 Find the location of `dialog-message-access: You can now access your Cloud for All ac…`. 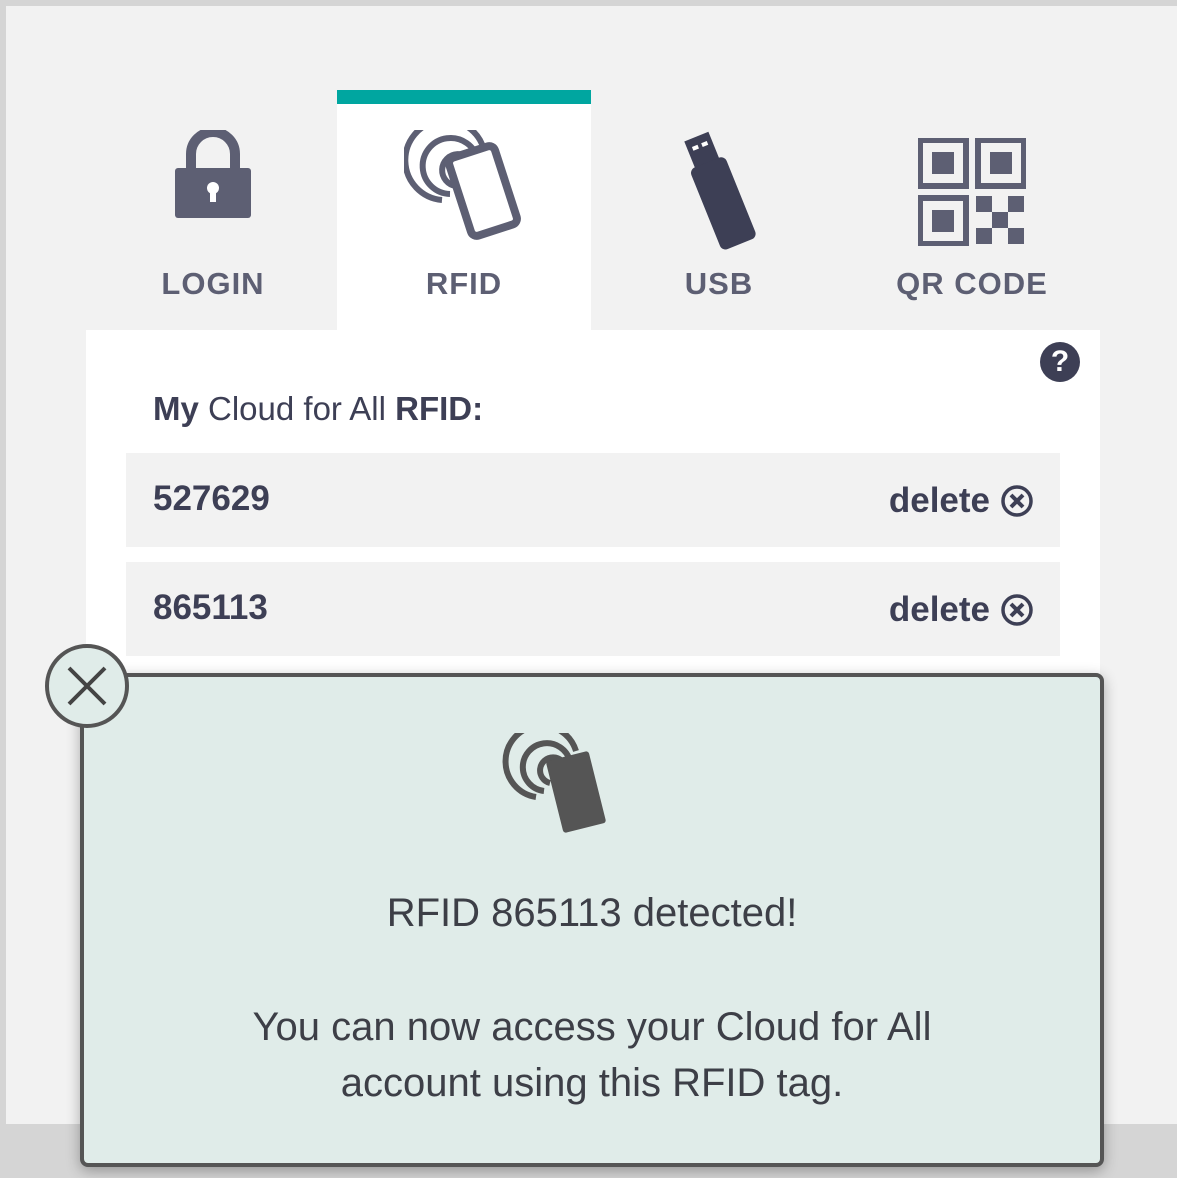

dialog-message-access: You can now access your Cloud for All ac… is located at coordinates (592, 1055).